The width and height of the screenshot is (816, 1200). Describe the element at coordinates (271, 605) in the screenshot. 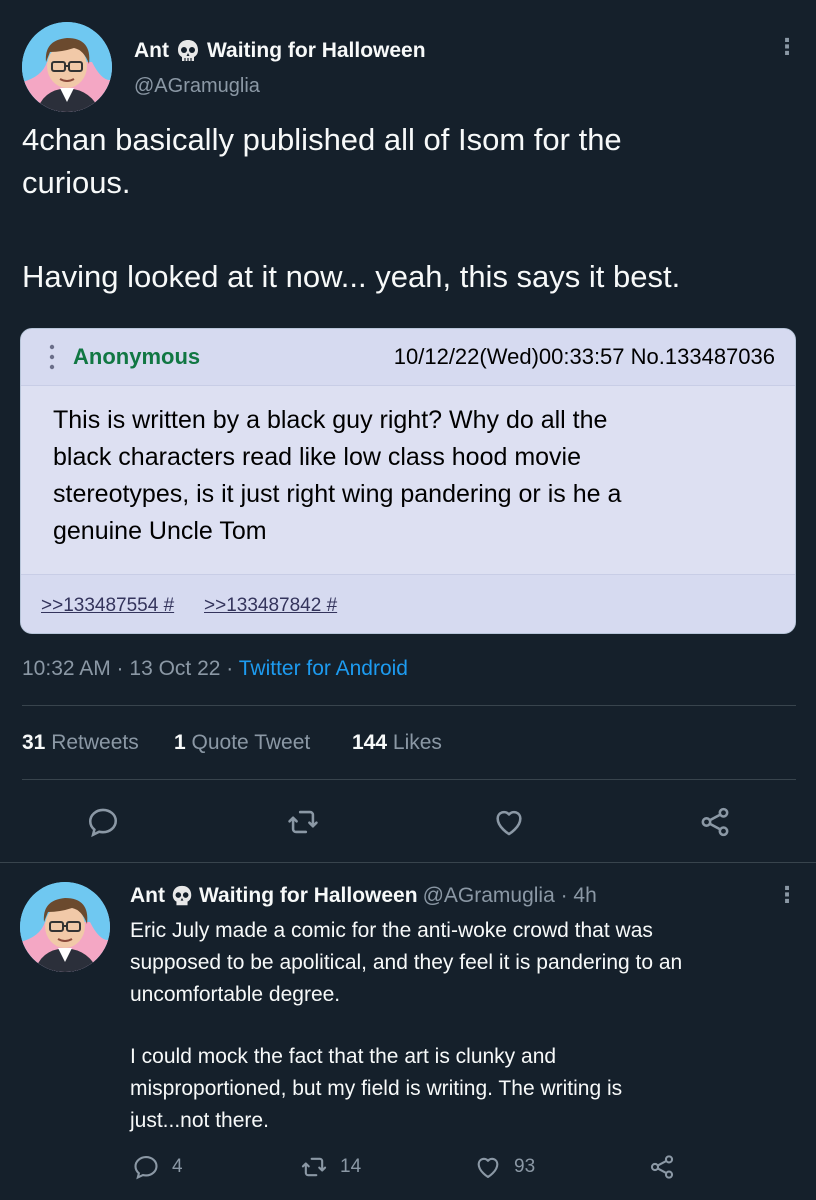

I see `backlink: >>133487842 #` at that location.